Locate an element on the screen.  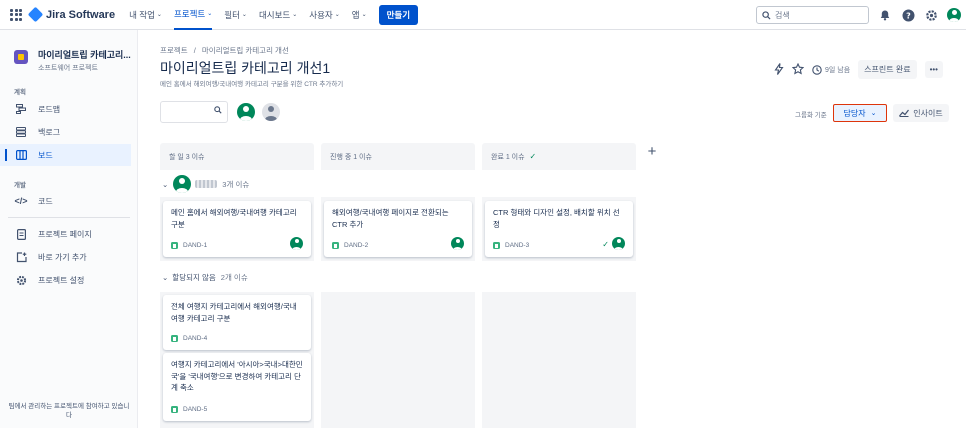
lane2-done-cell is located at coordinates (559, 360).